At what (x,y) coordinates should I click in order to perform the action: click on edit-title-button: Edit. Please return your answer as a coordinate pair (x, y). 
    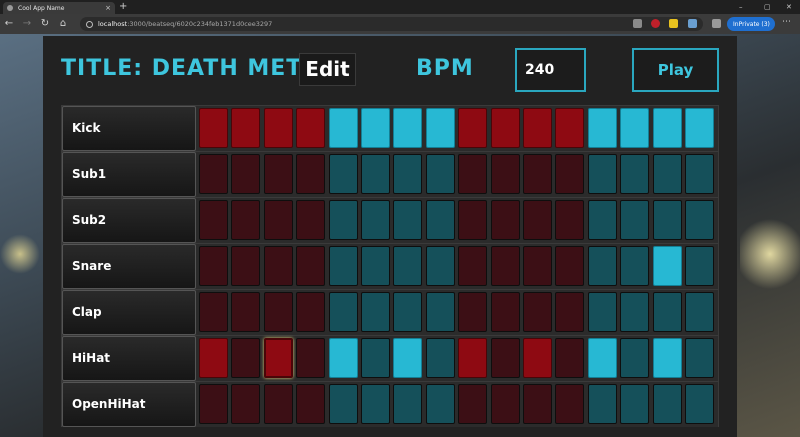
    Looking at the image, I should click on (327, 69).